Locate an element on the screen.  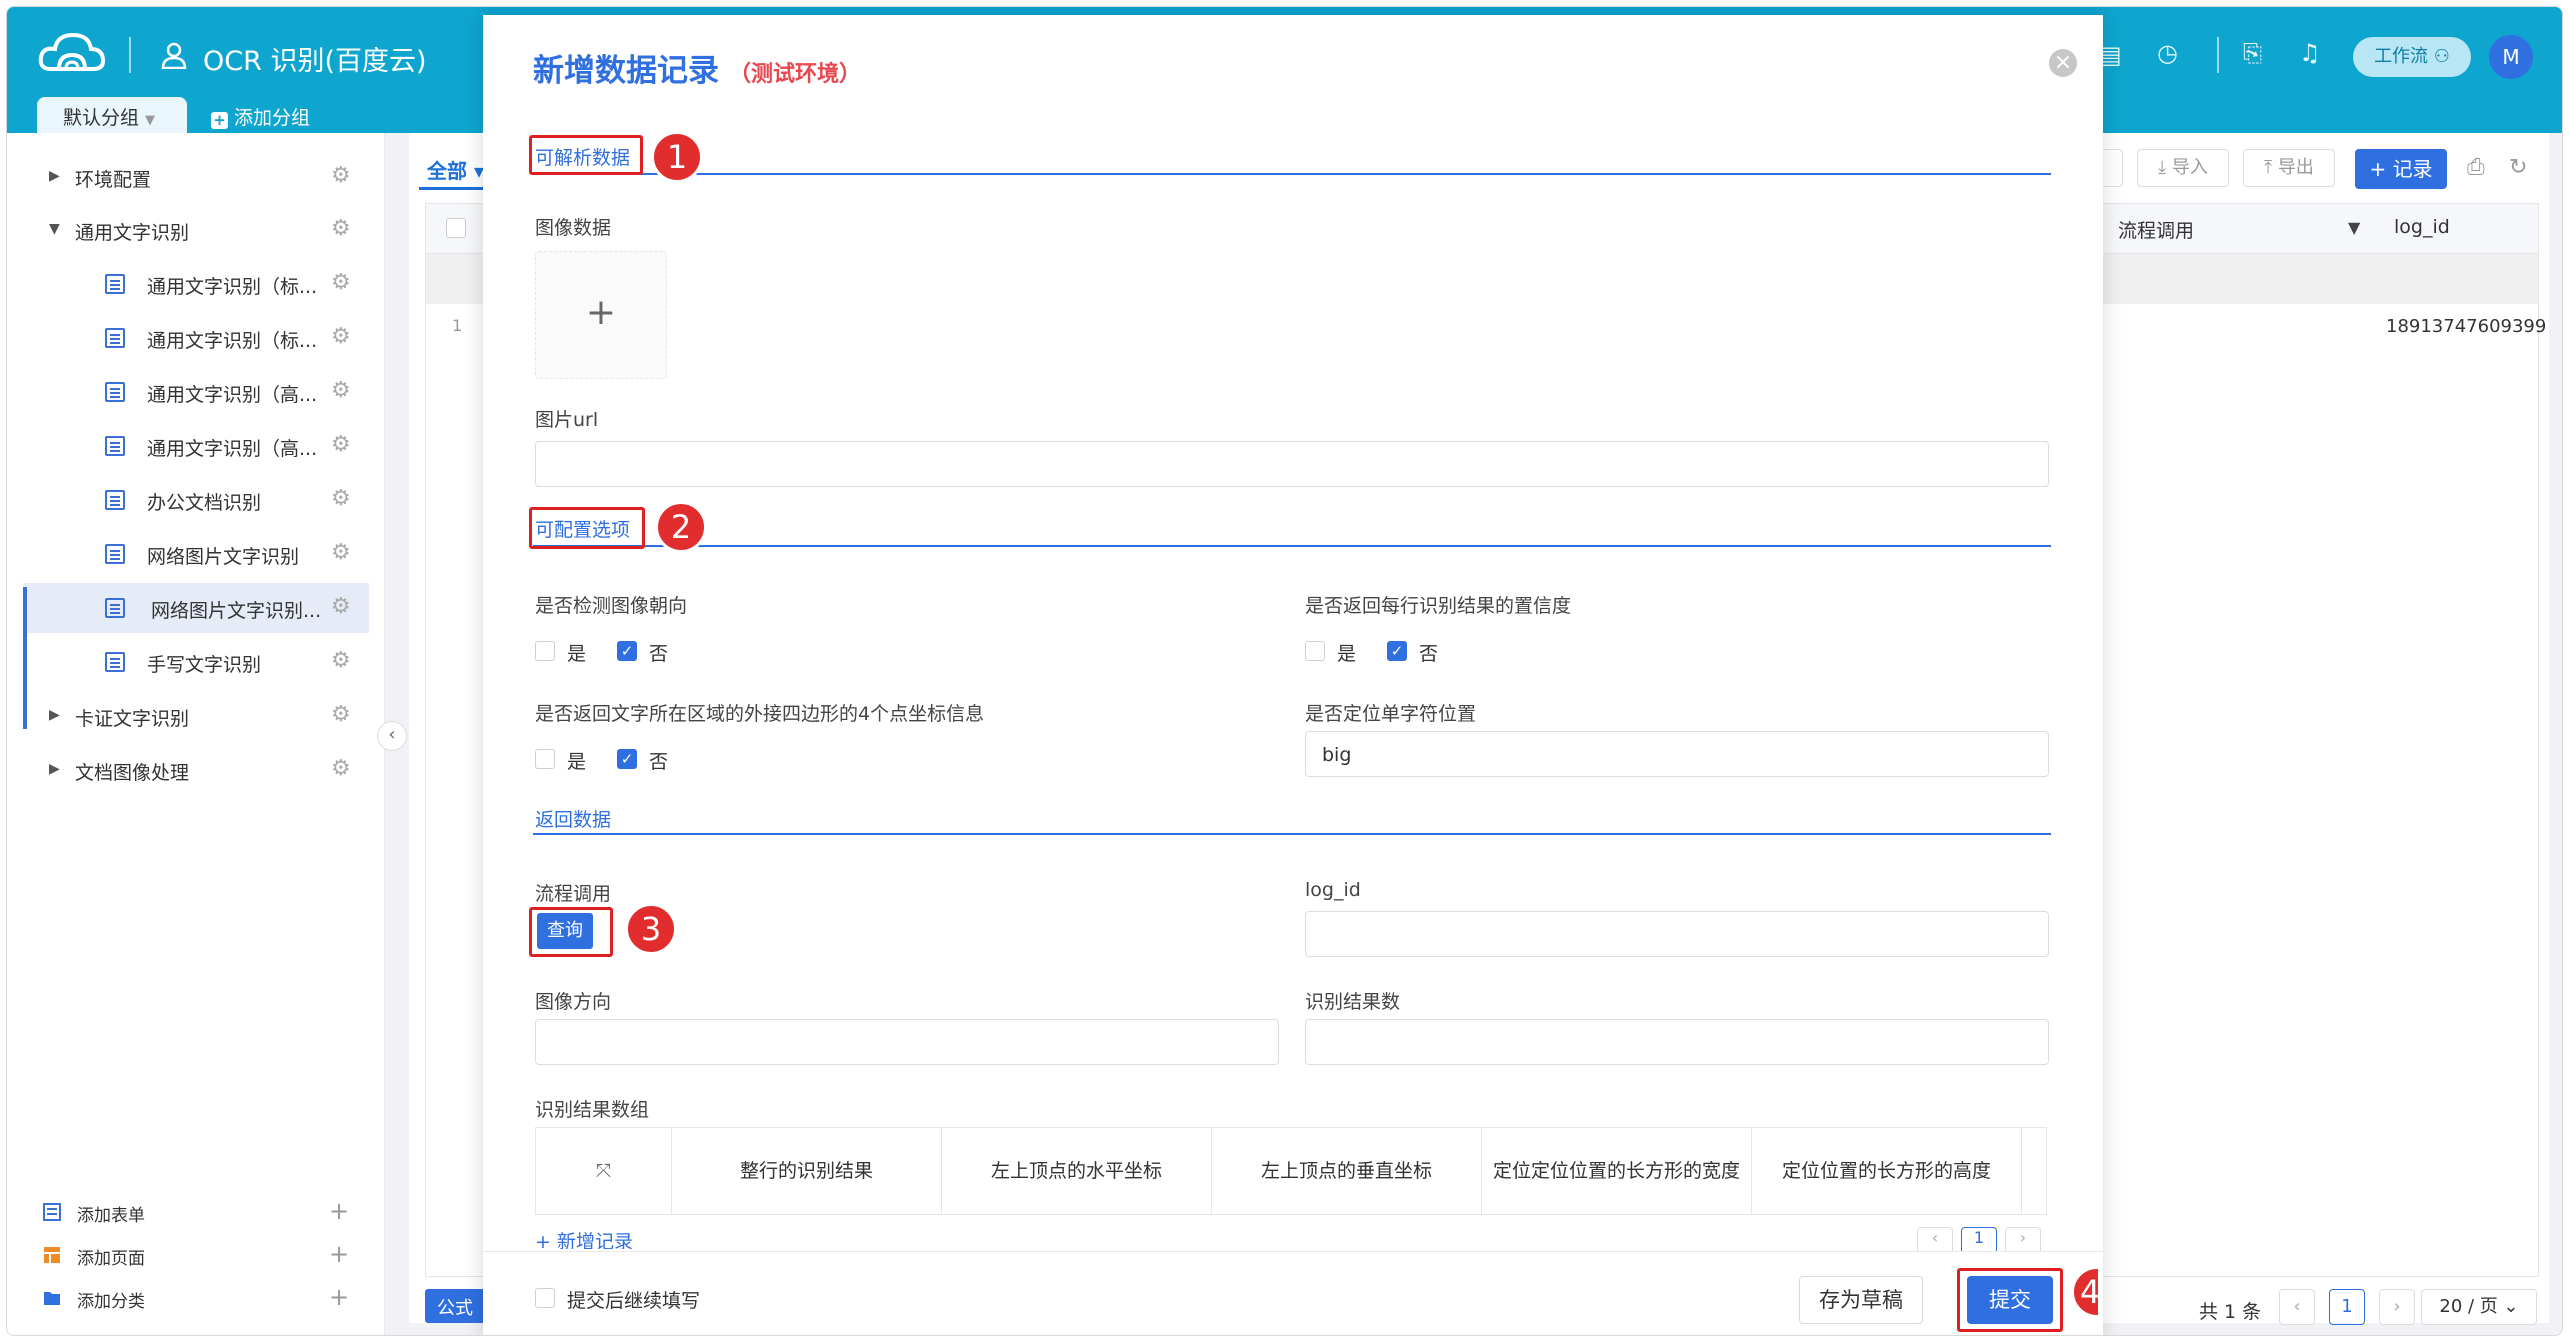
detect-direction-no-checkbox: ✓ is located at coordinates (627, 651).